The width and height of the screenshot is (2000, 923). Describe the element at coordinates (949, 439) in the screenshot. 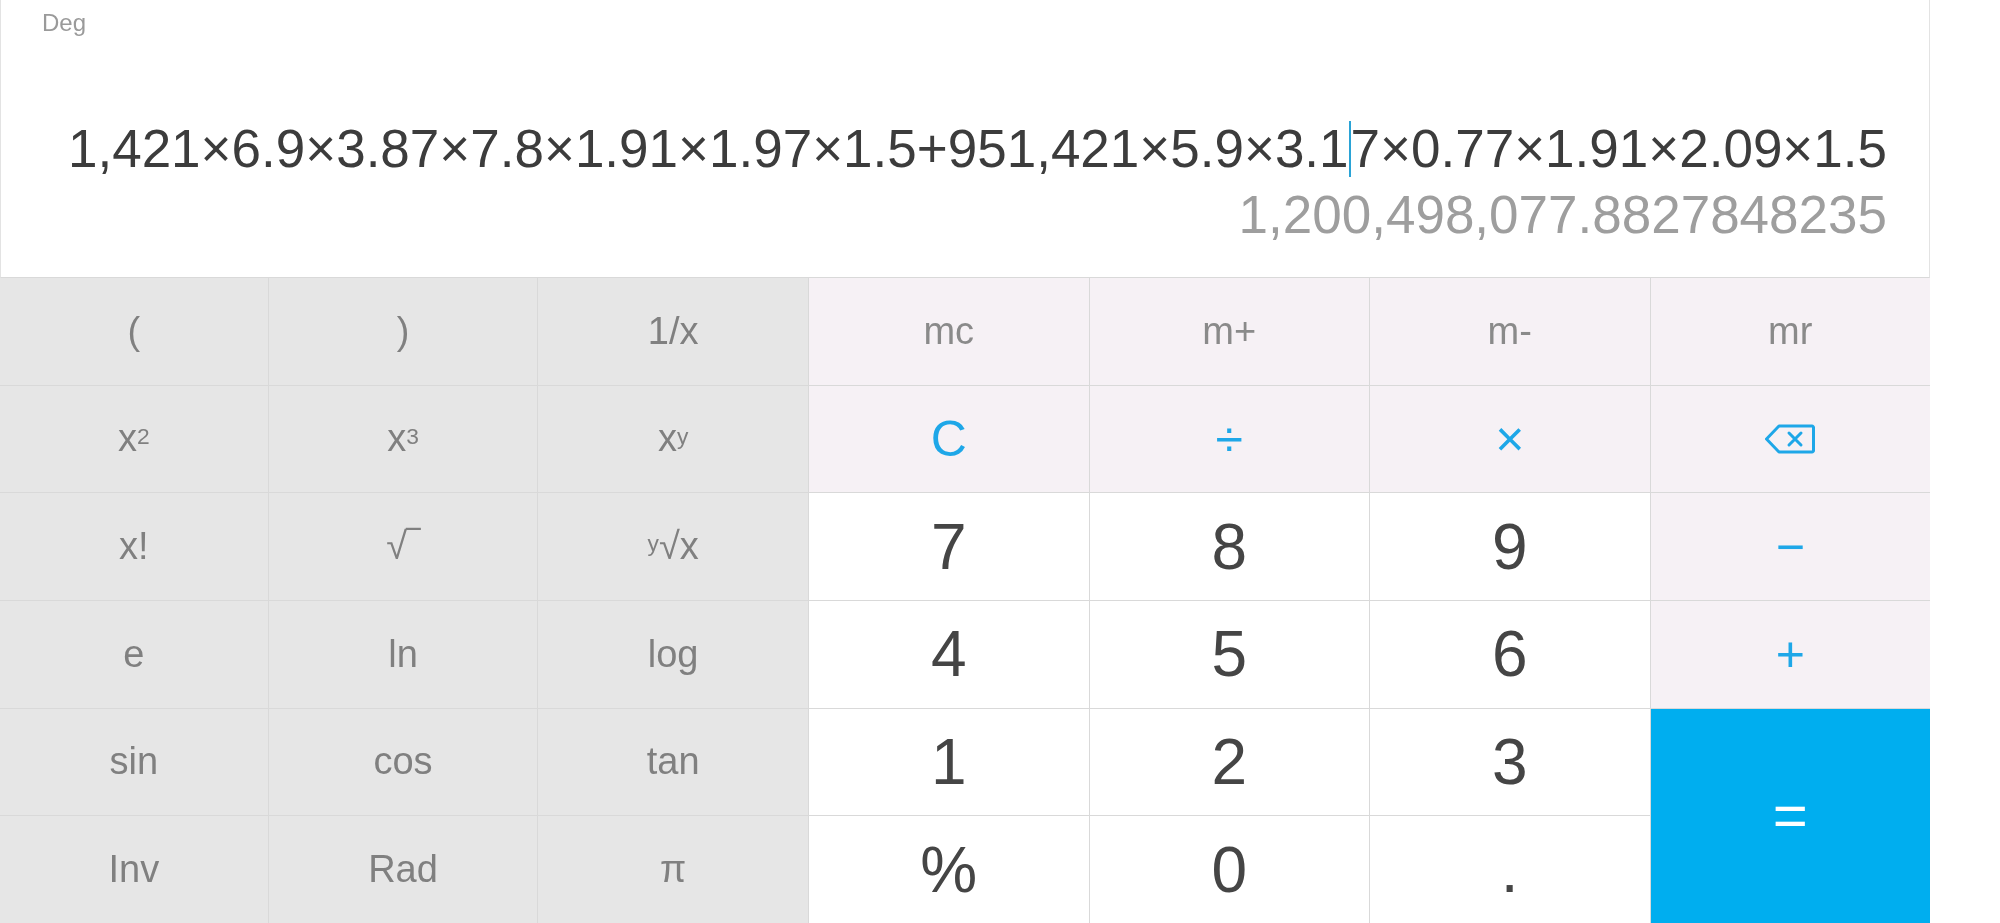

I see `operator-key: C` at that location.